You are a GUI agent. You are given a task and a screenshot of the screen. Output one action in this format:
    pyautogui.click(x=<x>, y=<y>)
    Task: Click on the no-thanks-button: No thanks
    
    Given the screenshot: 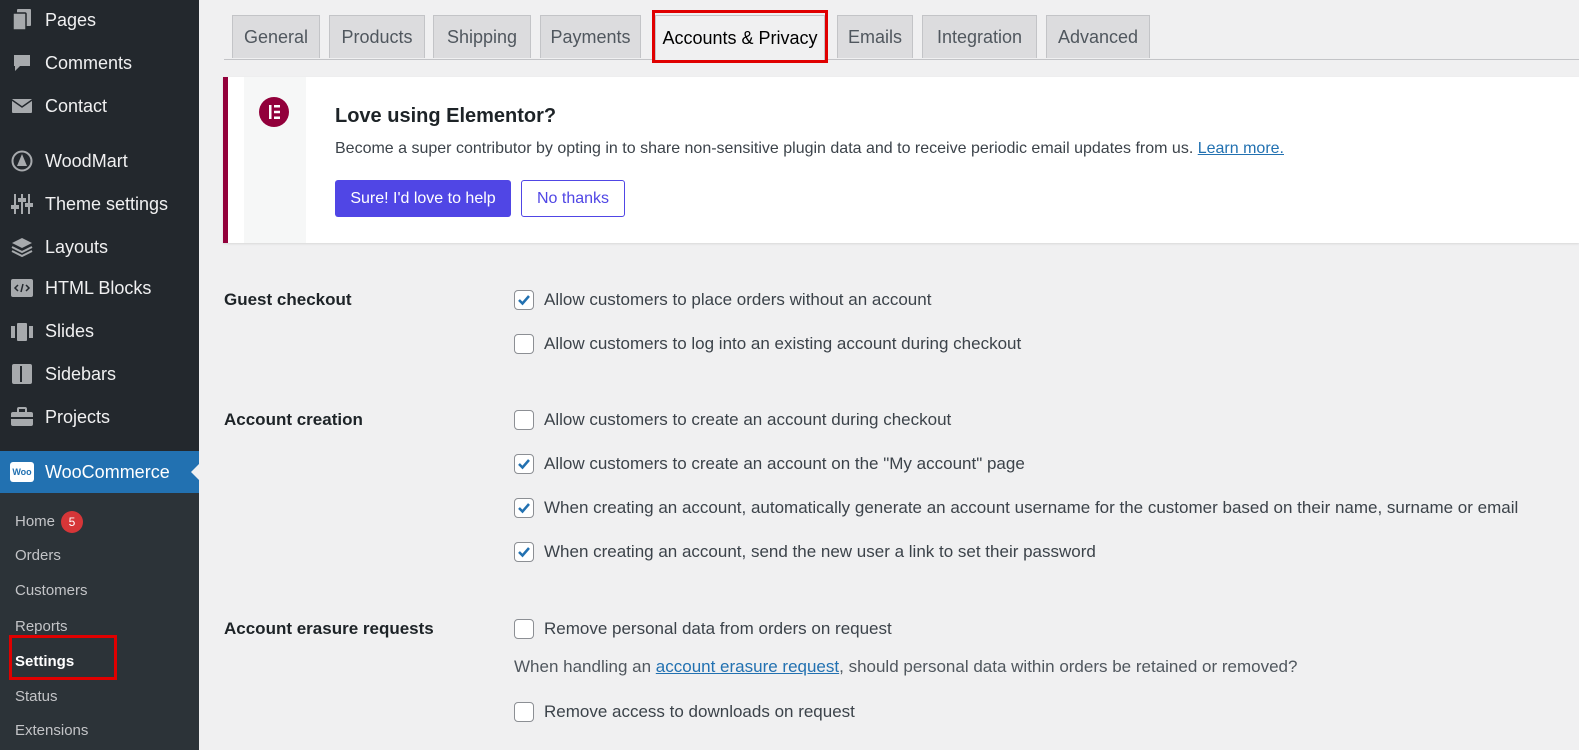 What is the action you would take?
    pyautogui.click(x=573, y=198)
    